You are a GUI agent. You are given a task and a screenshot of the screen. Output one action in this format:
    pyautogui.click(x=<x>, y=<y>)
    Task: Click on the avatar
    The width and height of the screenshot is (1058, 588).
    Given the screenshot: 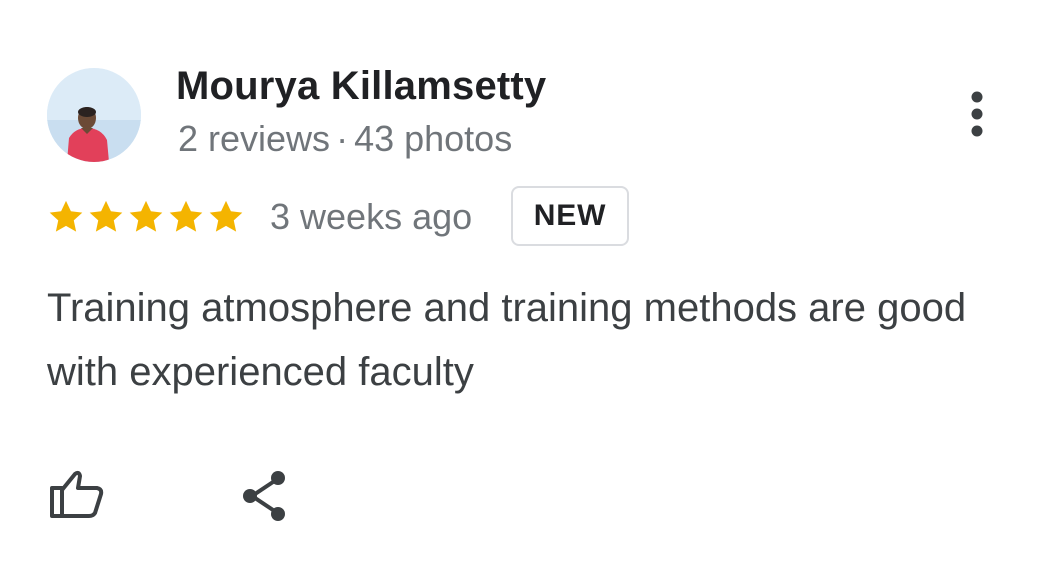 What is the action you would take?
    pyautogui.click(x=94, y=115)
    